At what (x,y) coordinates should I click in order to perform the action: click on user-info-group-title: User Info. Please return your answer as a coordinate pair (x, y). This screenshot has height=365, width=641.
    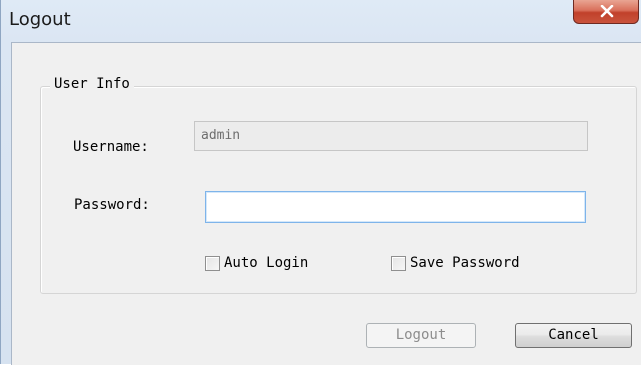
    Looking at the image, I should click on (92, 84).